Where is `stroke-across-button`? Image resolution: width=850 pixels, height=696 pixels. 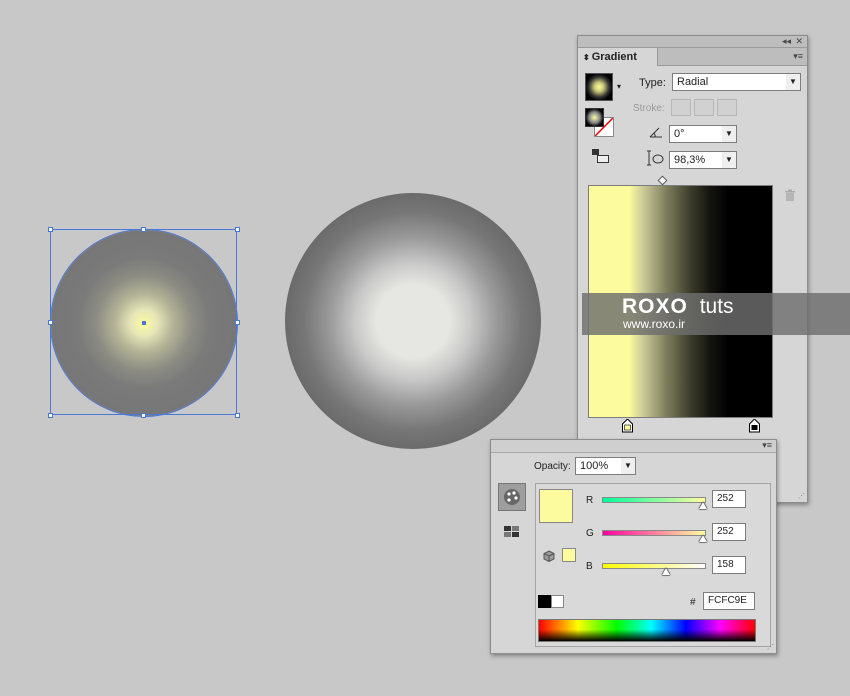
stroke-across-button is located at coordinates (727, 107).